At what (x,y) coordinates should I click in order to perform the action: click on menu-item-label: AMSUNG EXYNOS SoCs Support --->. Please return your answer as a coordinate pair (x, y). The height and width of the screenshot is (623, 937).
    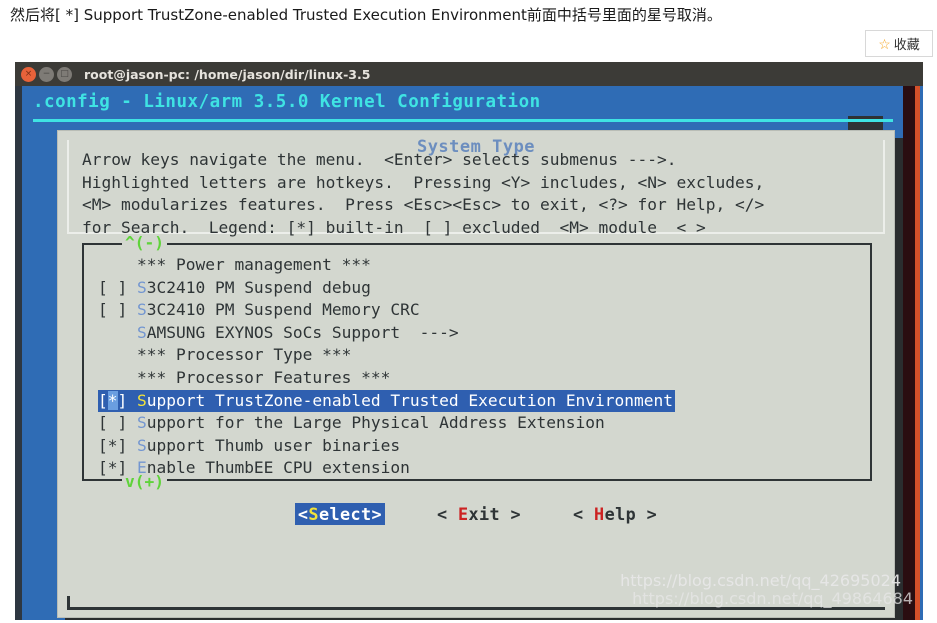
    Looking at the image, I should click on (302, 332).